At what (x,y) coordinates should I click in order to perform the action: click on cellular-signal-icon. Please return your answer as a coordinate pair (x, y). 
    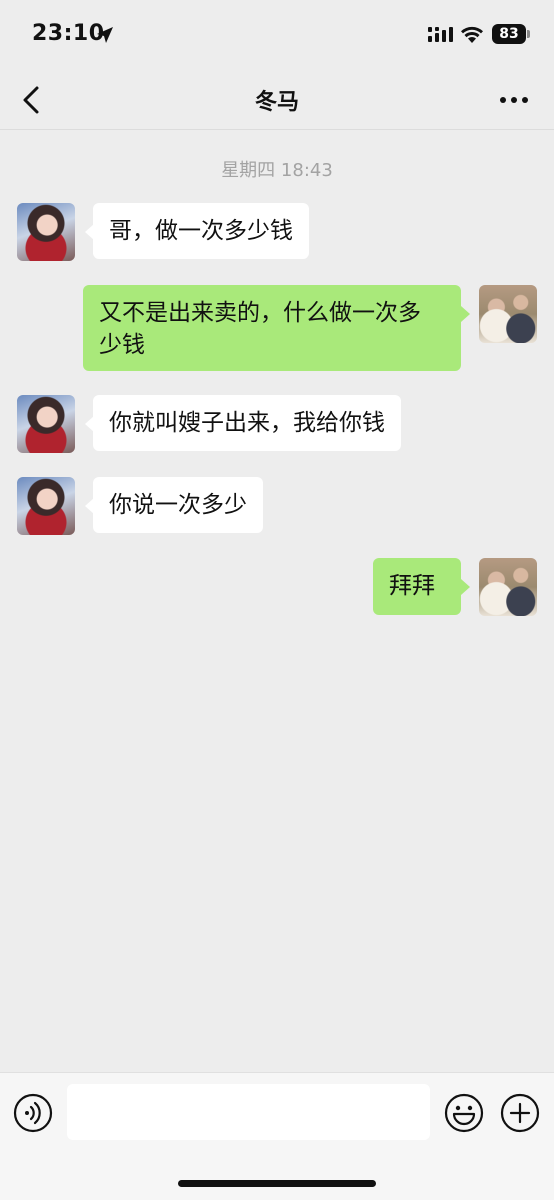
    Looking at the image, I should click on (440, 34).